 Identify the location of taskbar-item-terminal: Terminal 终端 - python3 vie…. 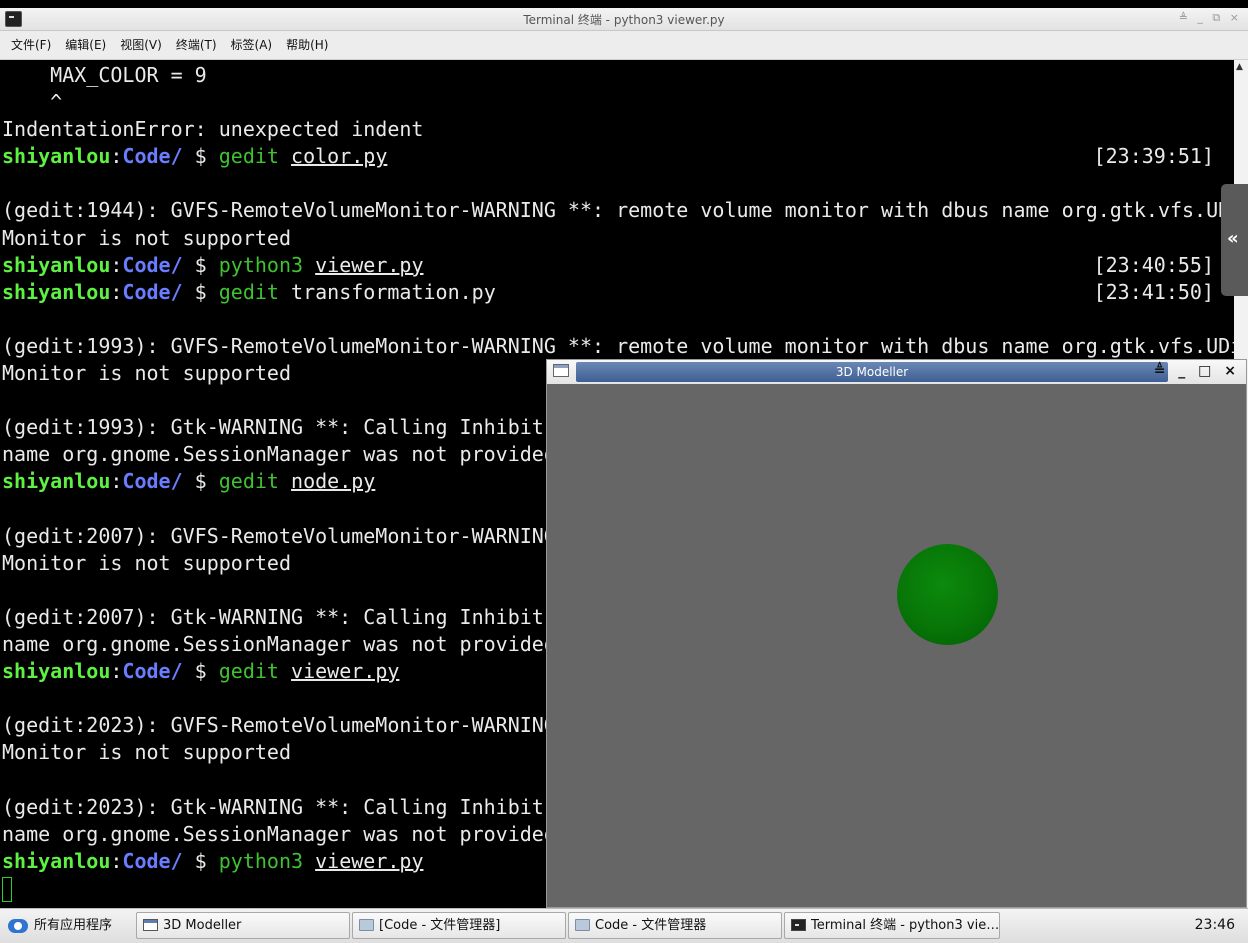
(892, 925).